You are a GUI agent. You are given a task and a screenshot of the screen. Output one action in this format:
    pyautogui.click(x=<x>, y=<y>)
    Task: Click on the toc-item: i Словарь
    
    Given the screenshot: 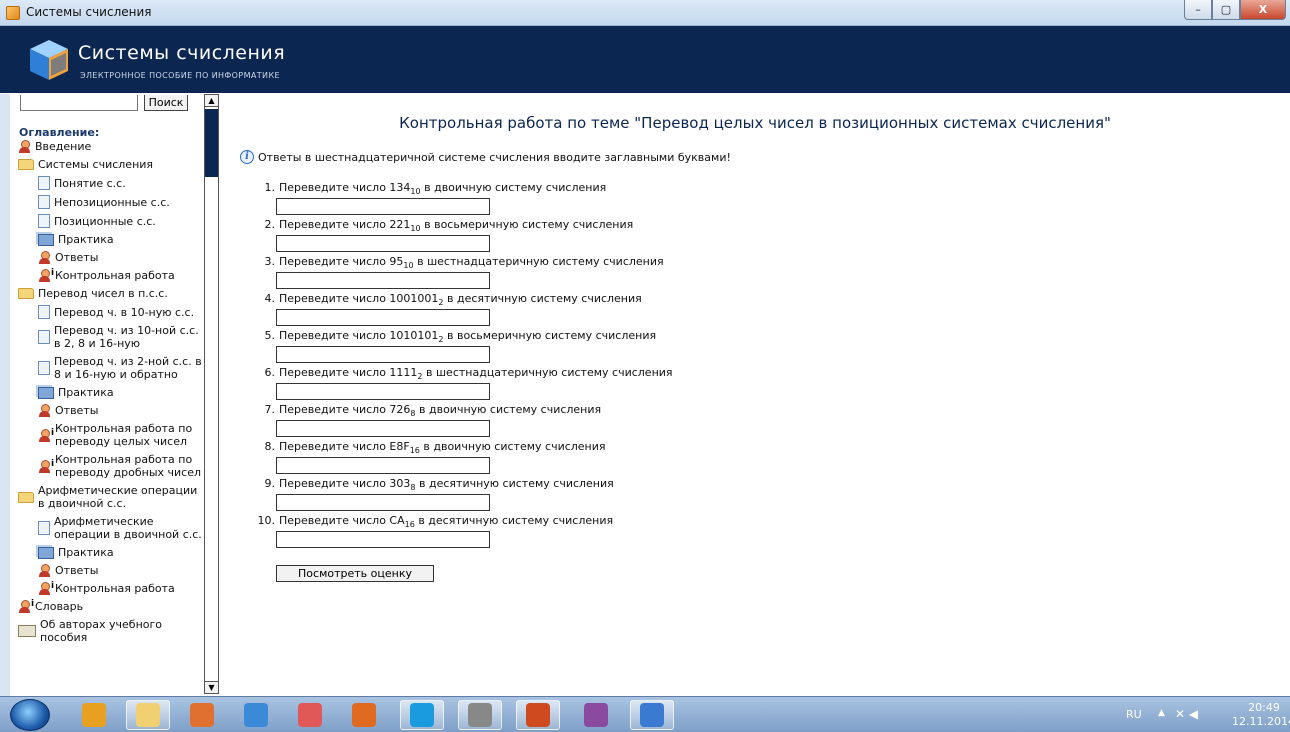 What is the action you would take?
    pyautogui.click(x=111, y=606)
    